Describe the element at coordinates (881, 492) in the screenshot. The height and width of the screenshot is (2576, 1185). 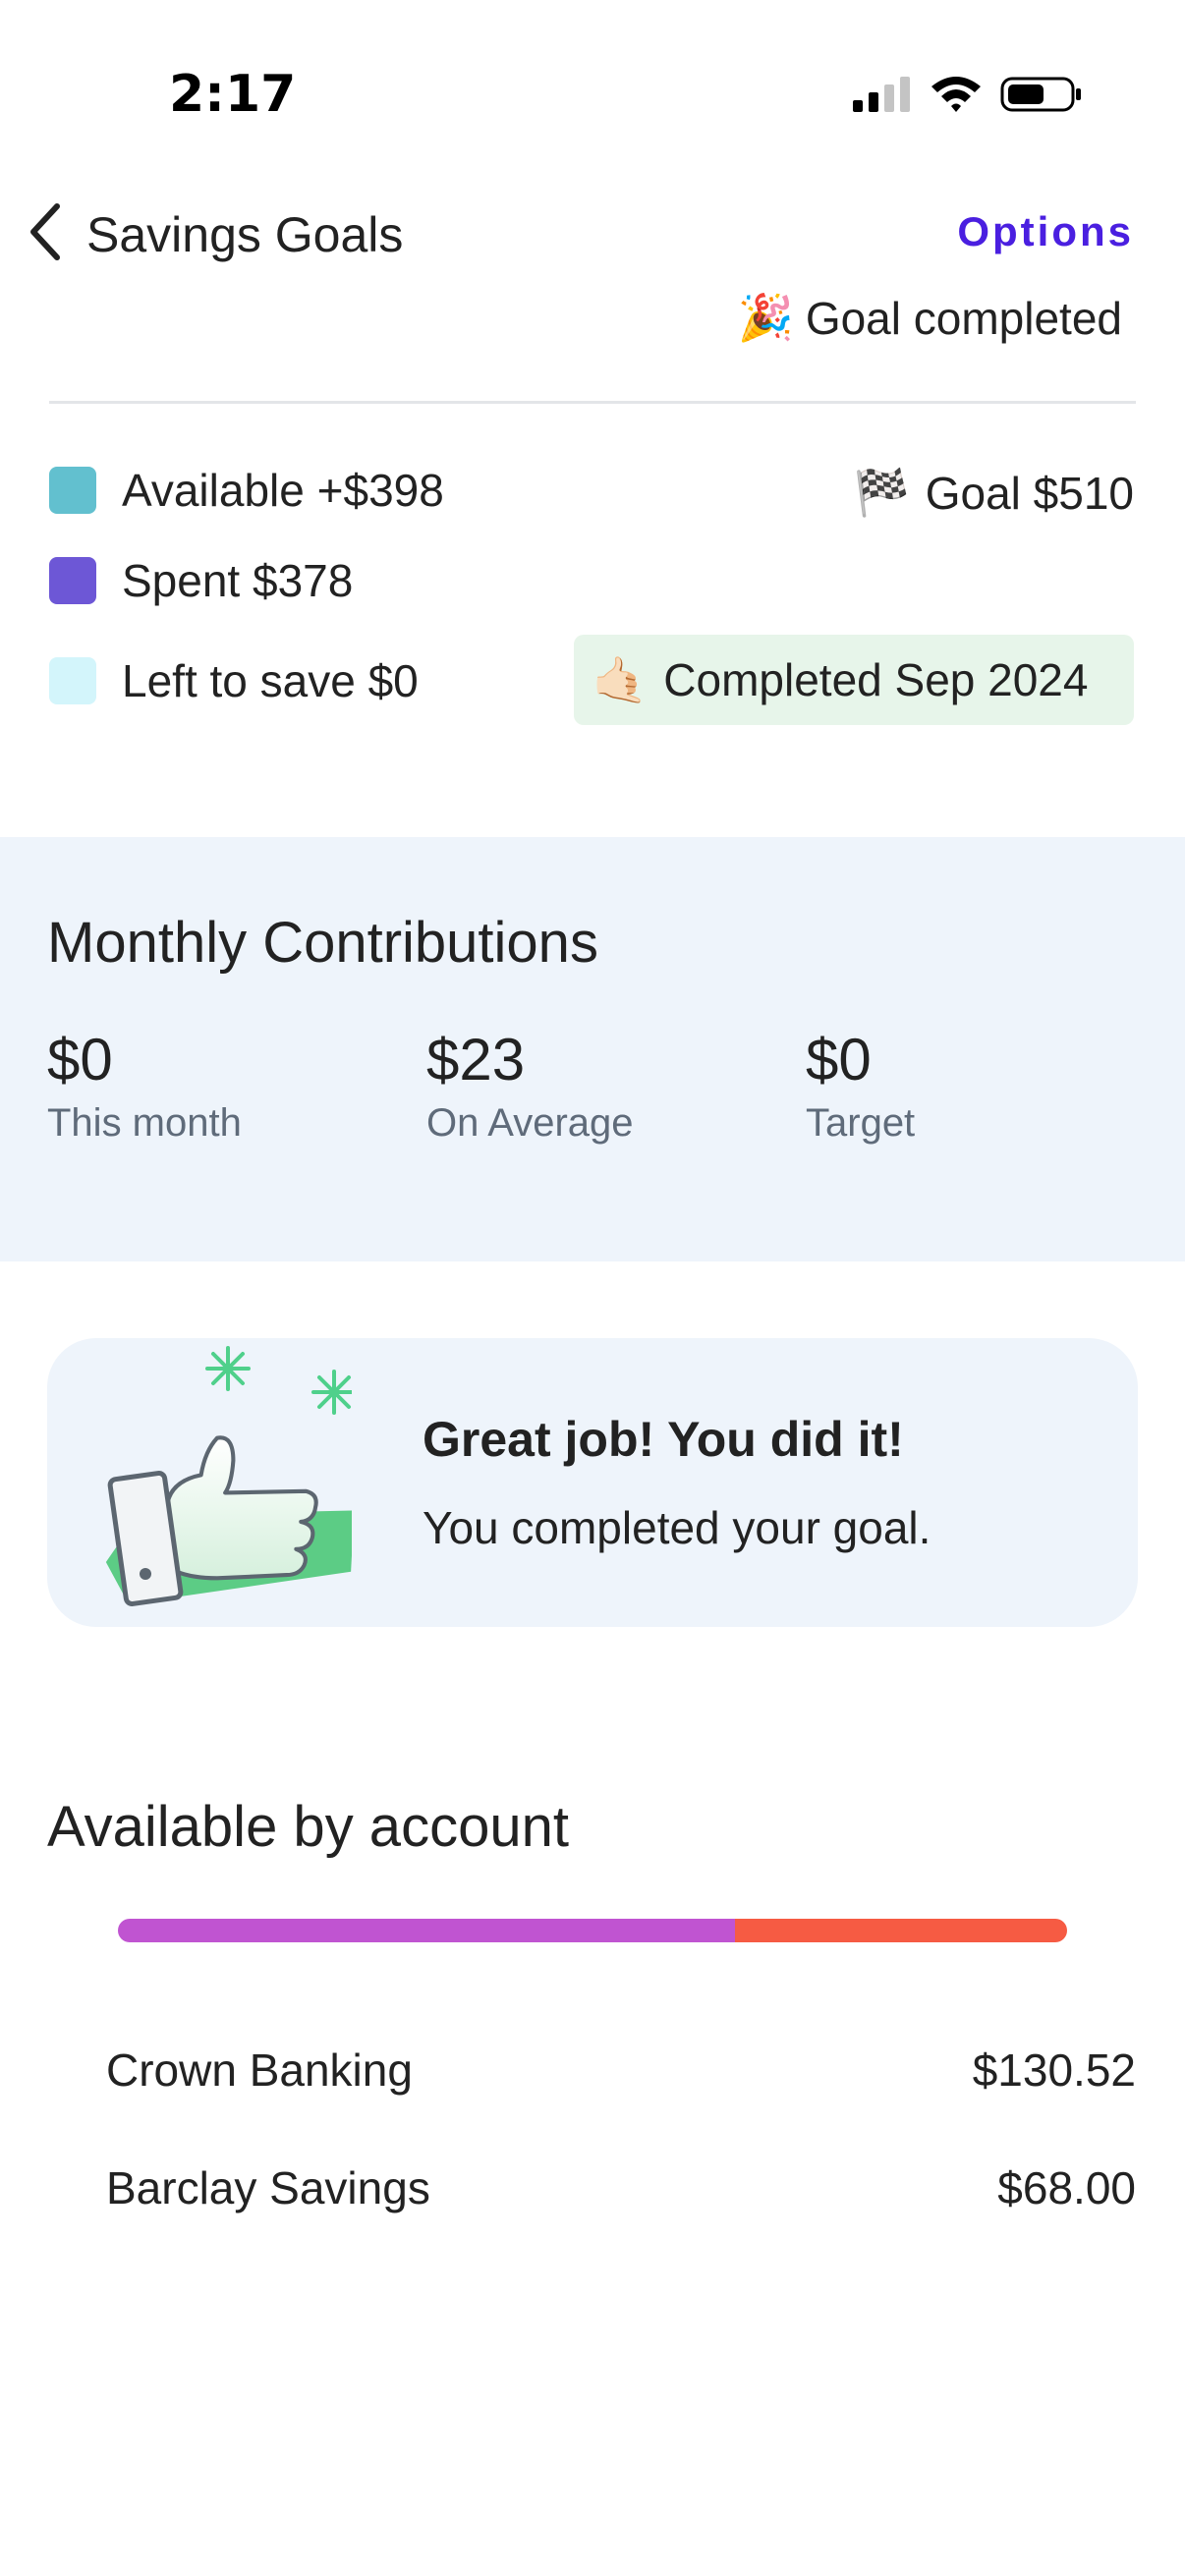
I see `checkered-flag-icon: 🏁` at that location.